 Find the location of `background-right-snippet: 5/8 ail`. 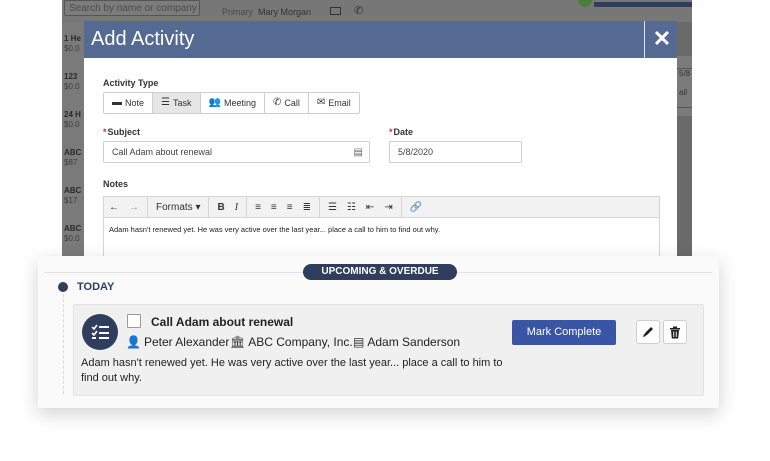

background-right-snippet: 5/8 ail is located at coordinates (684, 88).